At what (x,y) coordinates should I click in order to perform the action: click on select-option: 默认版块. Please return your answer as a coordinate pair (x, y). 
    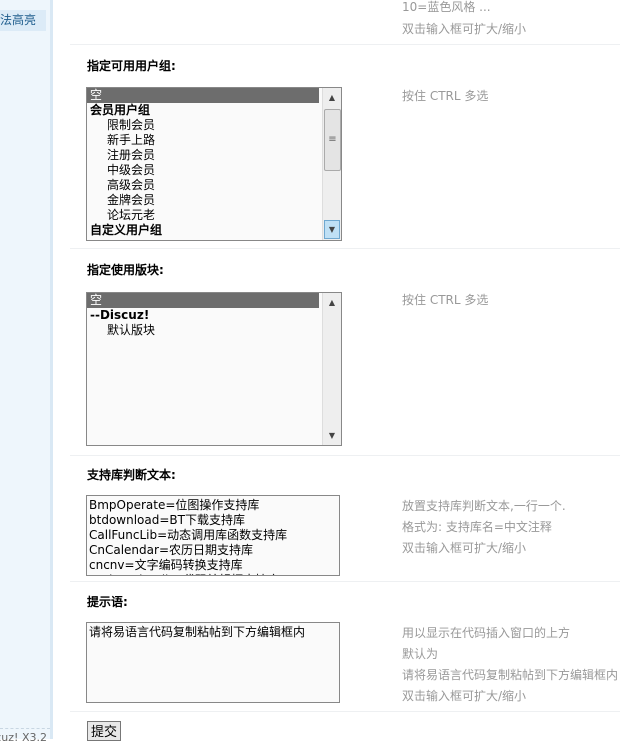
    Looking at the image, I should click on (214, 330).